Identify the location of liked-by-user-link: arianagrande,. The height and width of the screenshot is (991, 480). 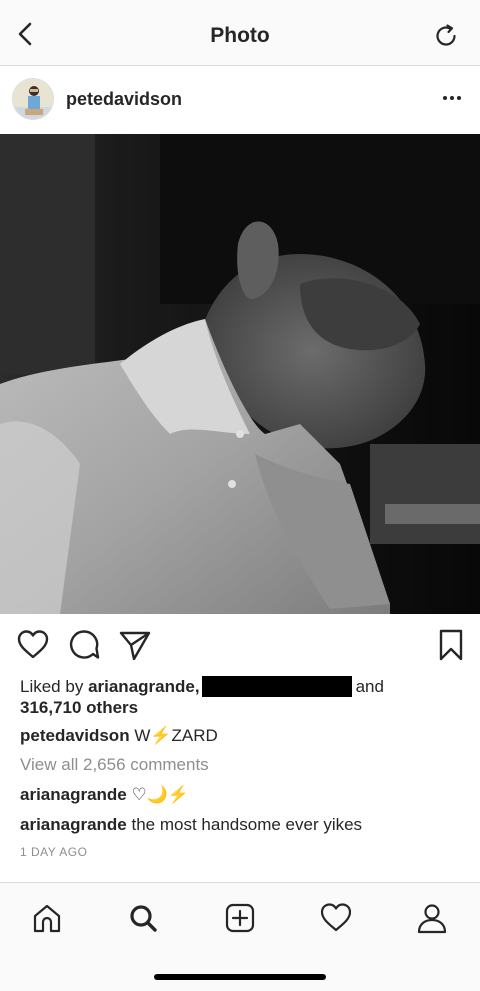
(144, 686).